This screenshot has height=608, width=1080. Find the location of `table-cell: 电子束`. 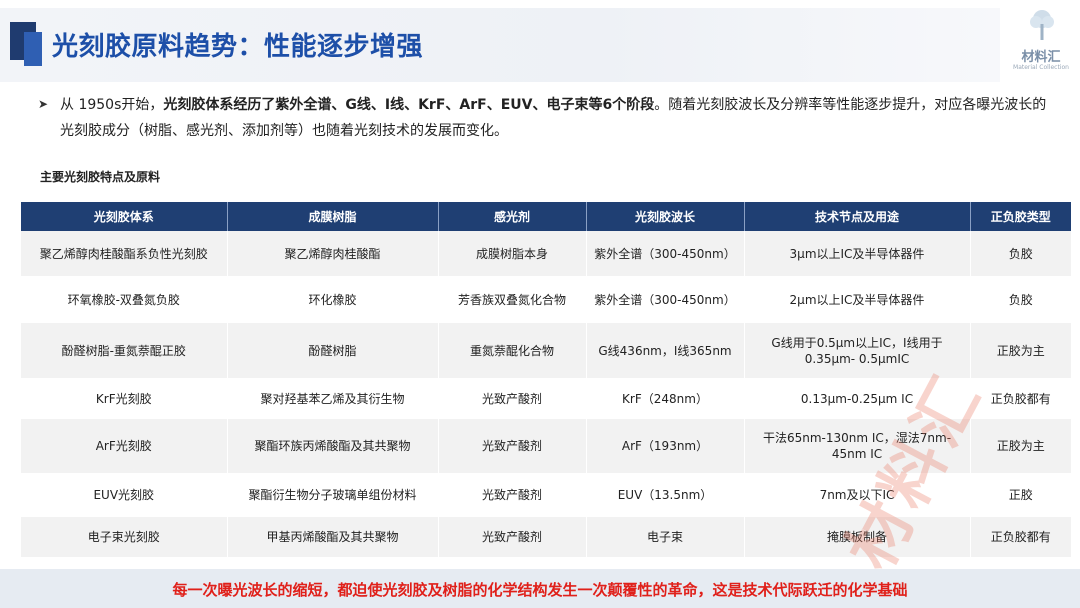

table-cell: 电子束 is located at coordinates (665, 537).